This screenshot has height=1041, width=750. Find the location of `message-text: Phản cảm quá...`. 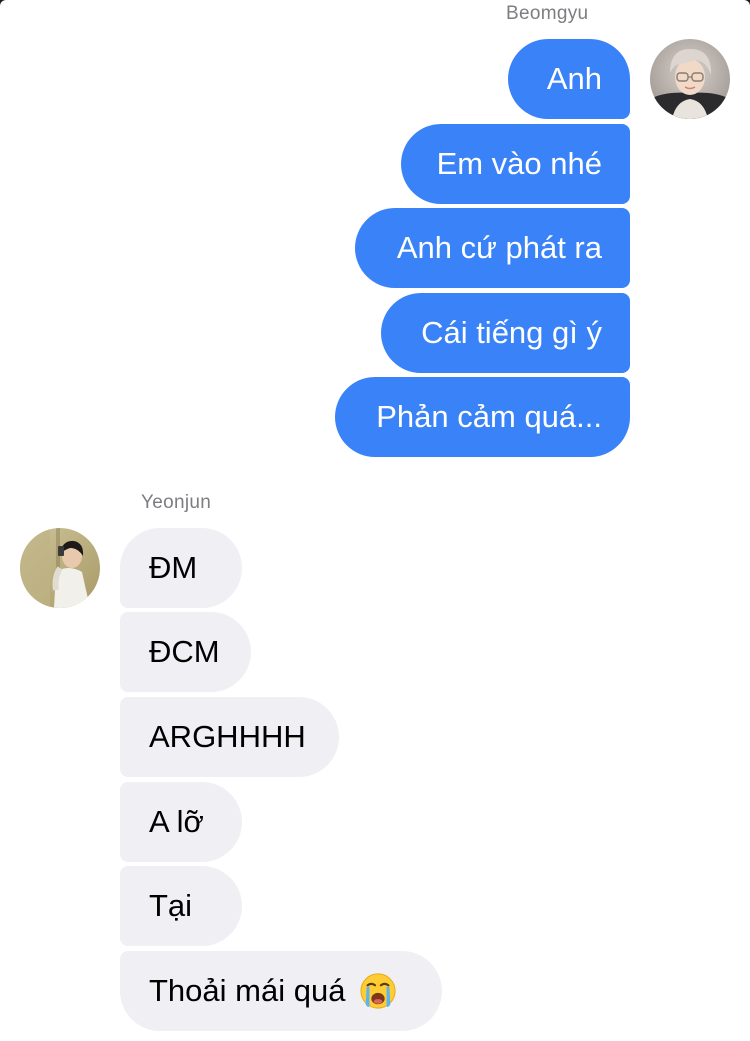

message-text: Phản cảm quá... is located at coordinates (489, 416).